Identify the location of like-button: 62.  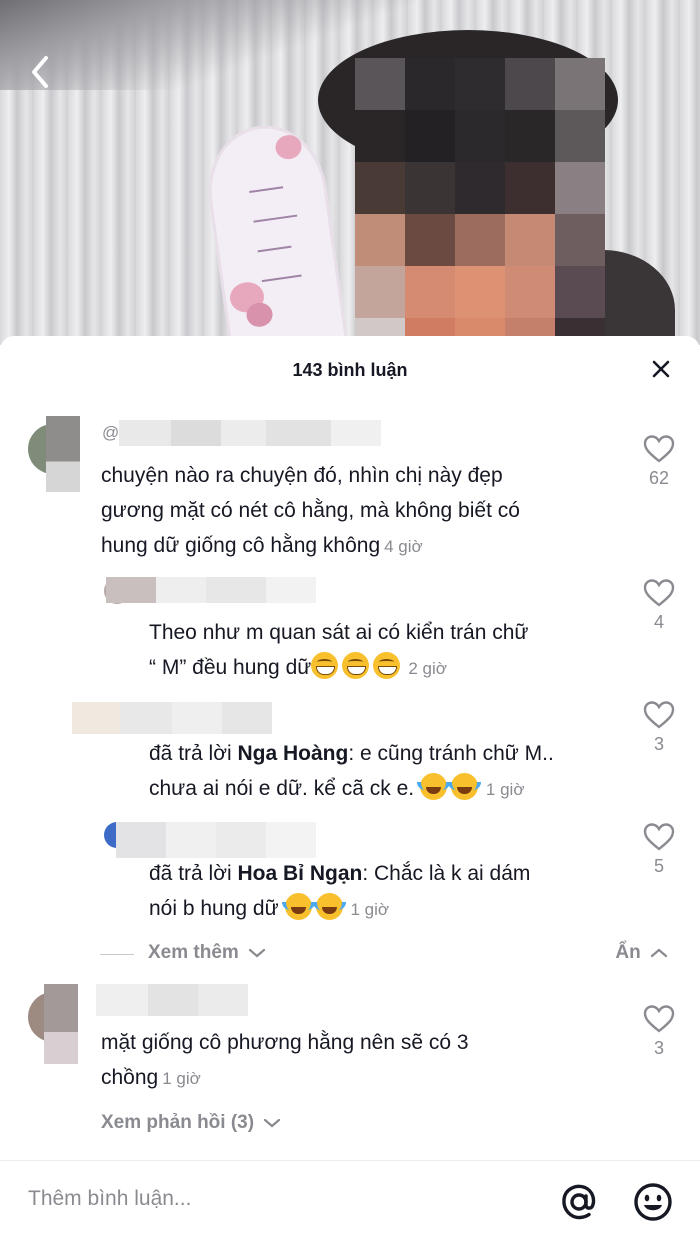
(659, 461).